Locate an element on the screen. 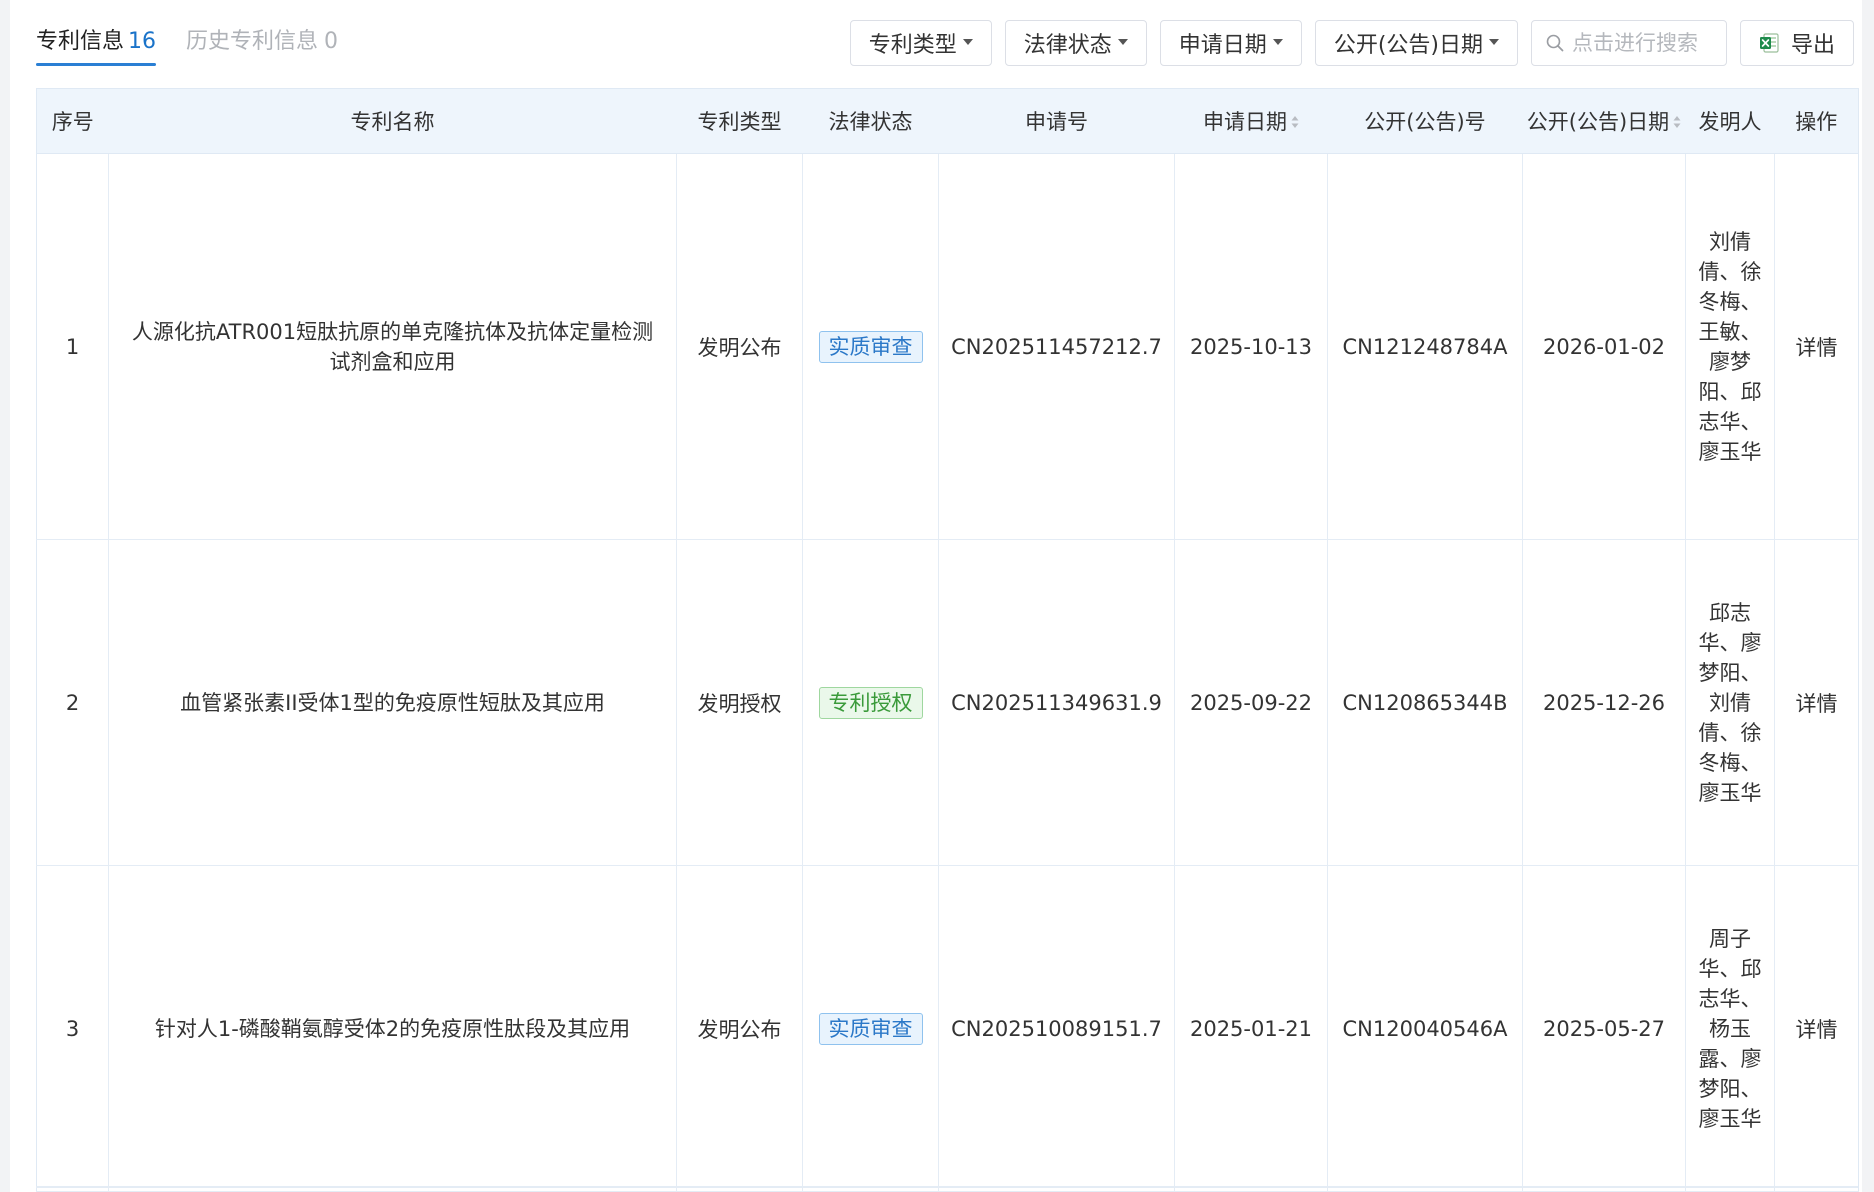 The image size is (1874, 1192). column-header-publication-date: 公开(公告)日期 is located at coordinates (1604, 121).